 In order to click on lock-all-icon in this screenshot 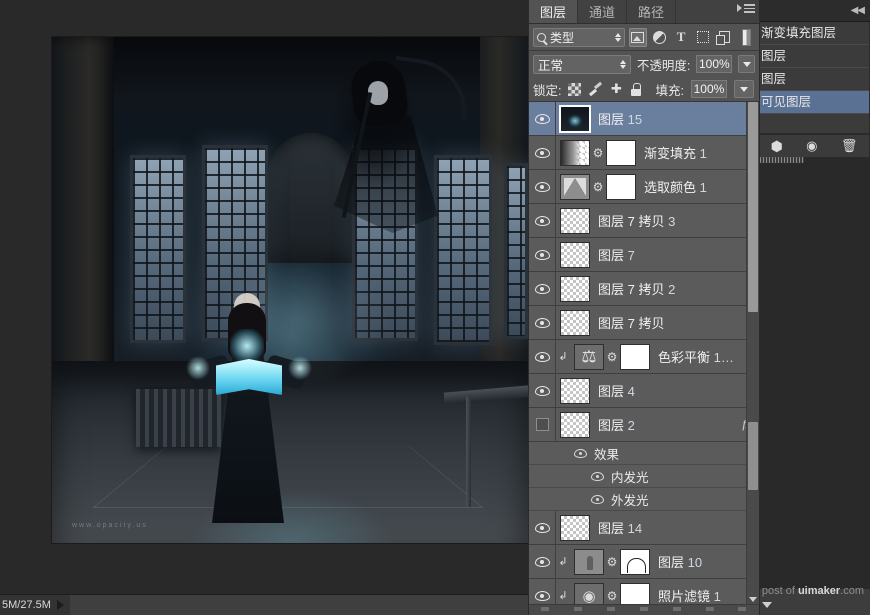, I will do `click(636, 89)`.